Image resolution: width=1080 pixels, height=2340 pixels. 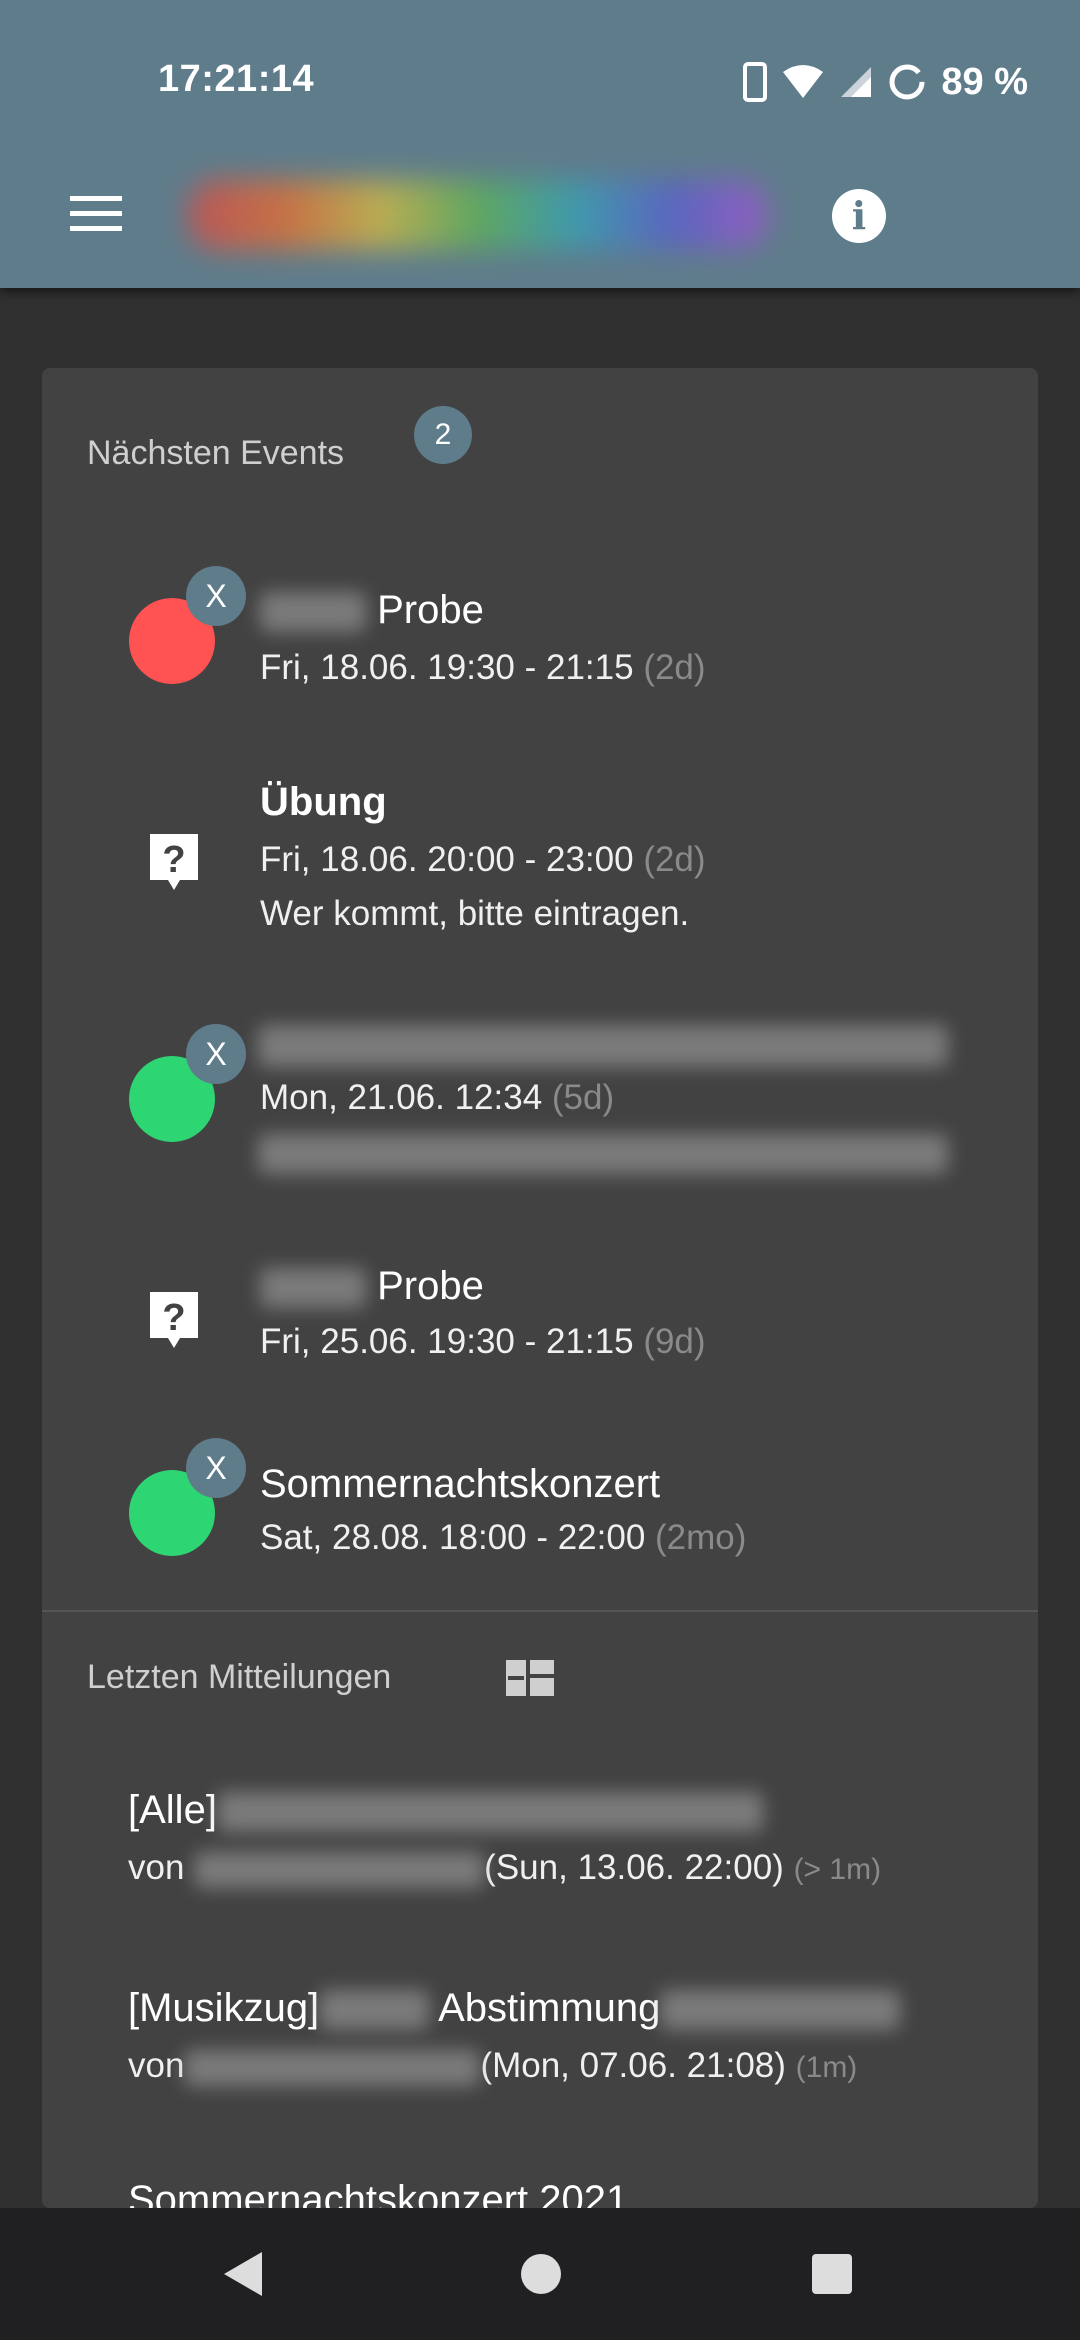 I want to click on dashboard-icon, so click(x=530, y=1678).